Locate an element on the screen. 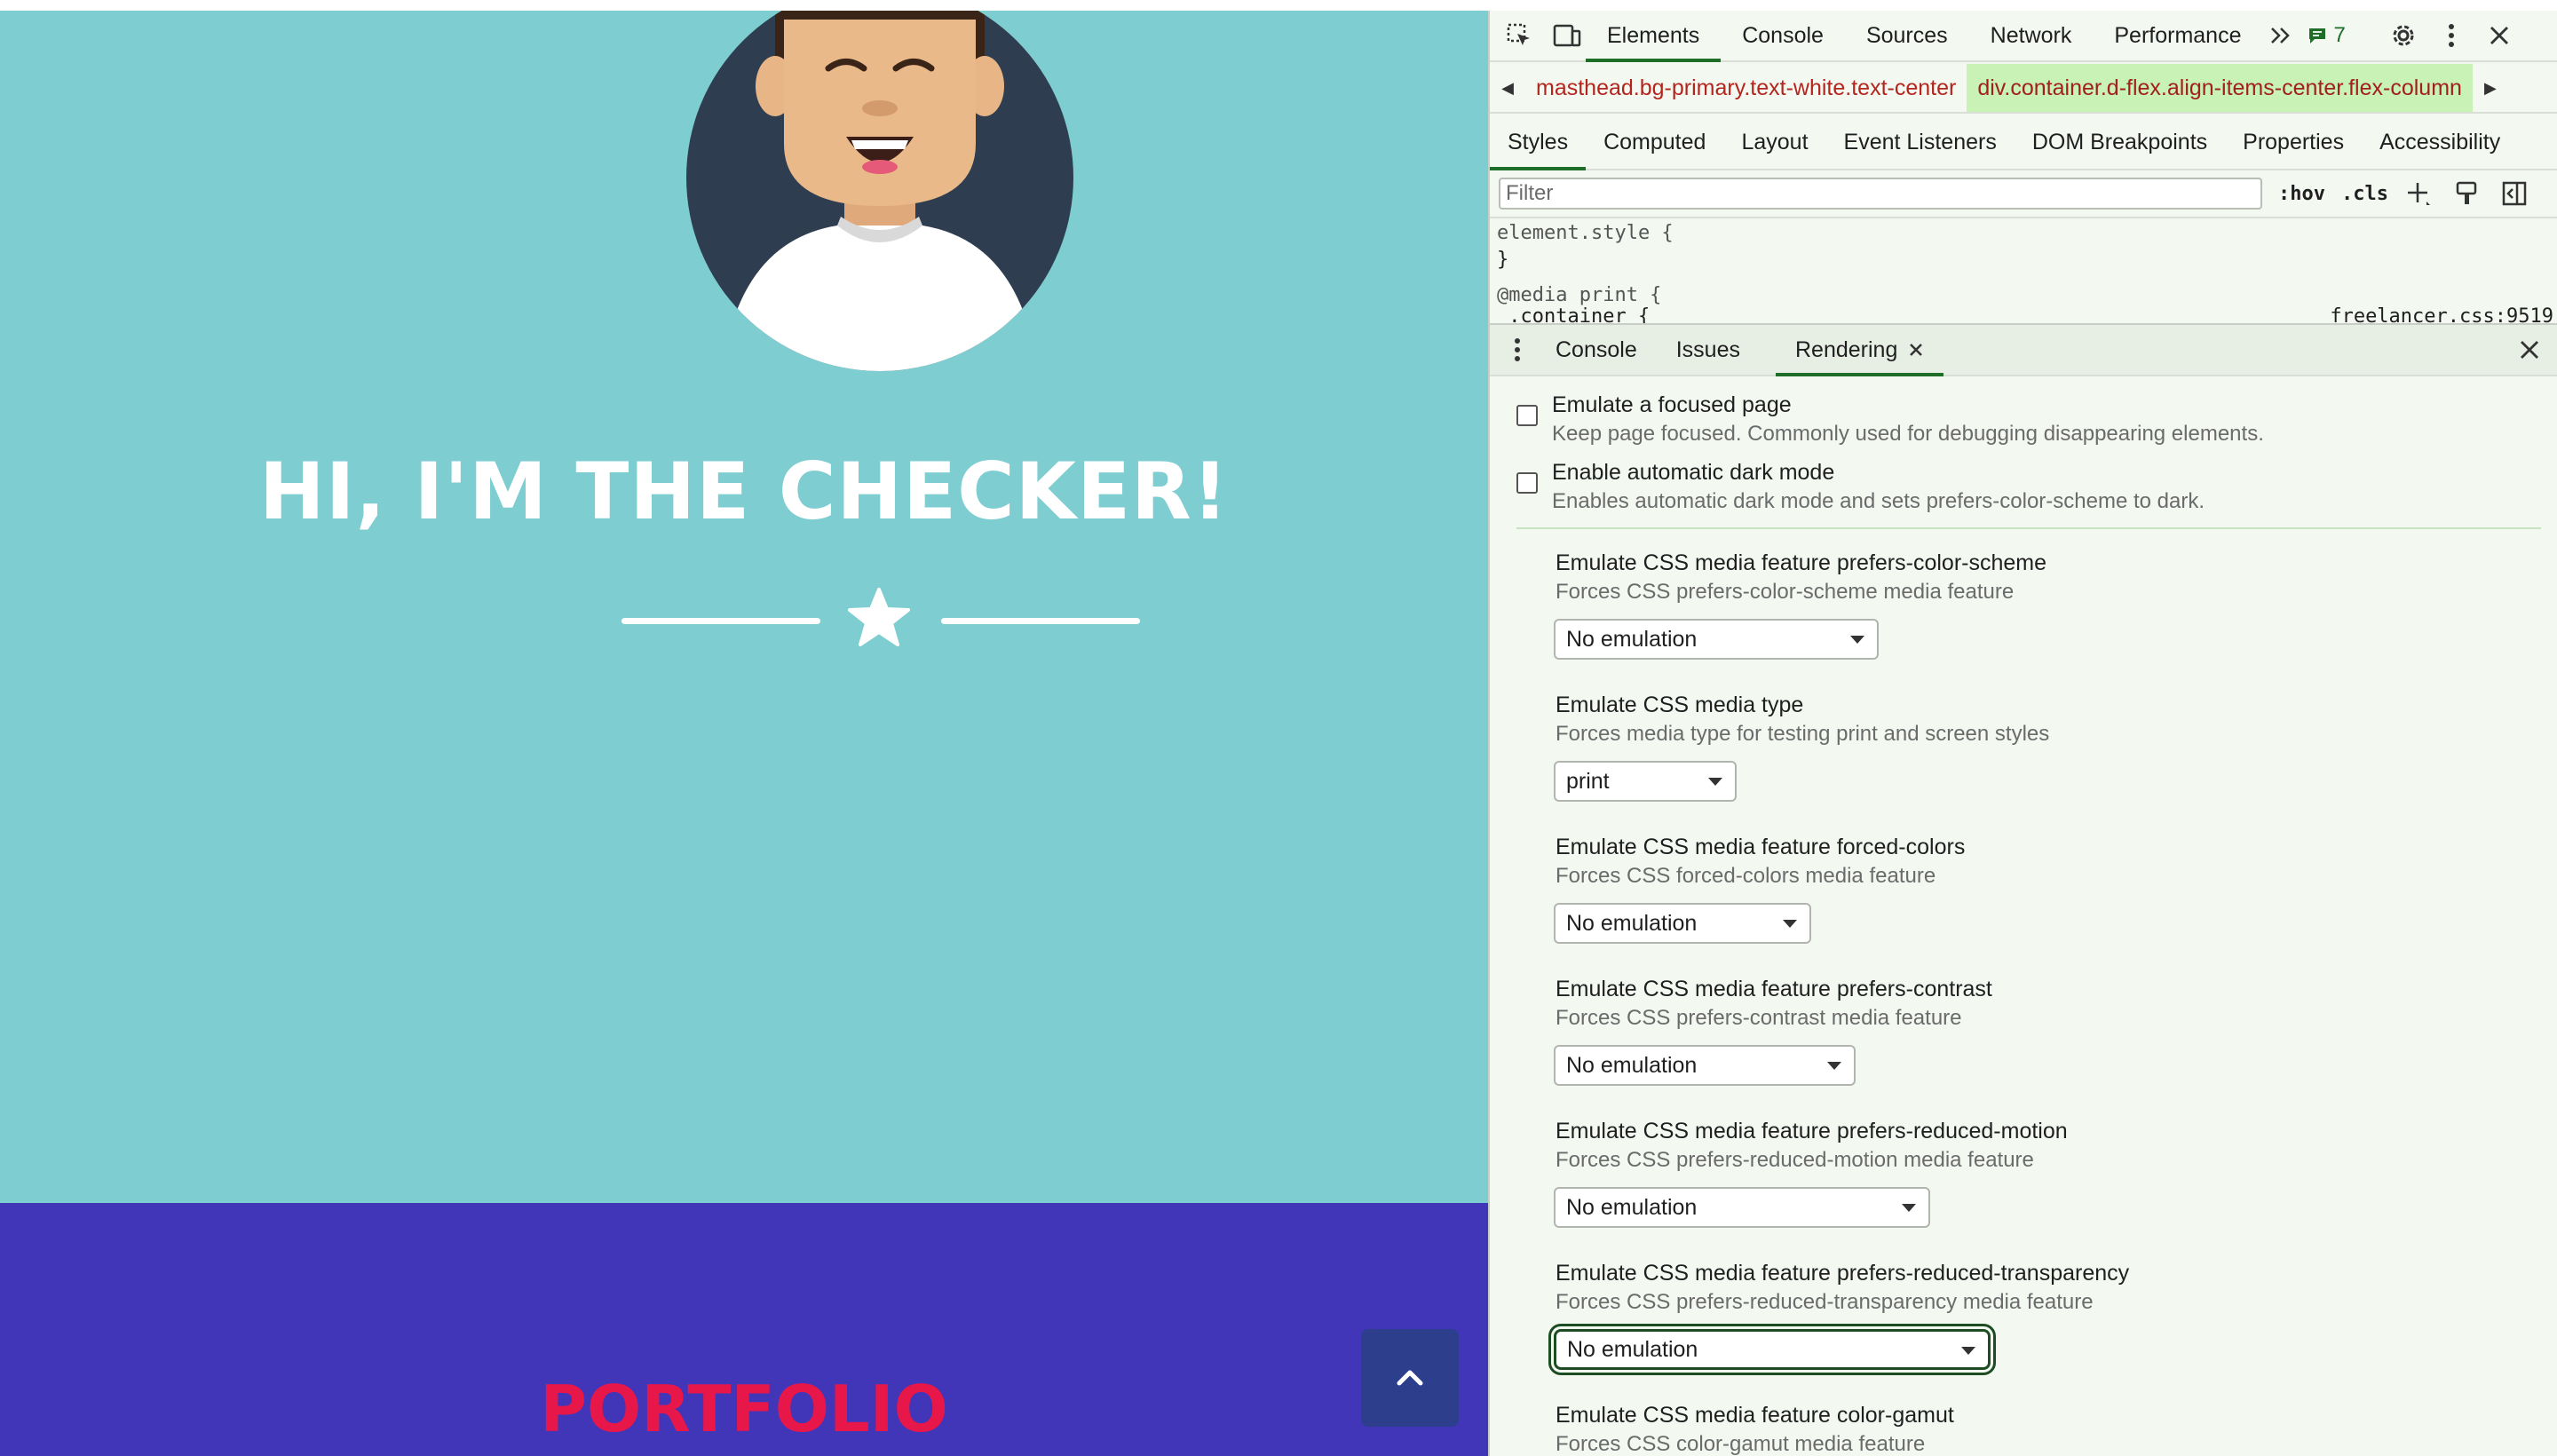 The height and width of the screenshot is (1456, 2557). new-style-rule-icon is located at coordinates (2418, 193).